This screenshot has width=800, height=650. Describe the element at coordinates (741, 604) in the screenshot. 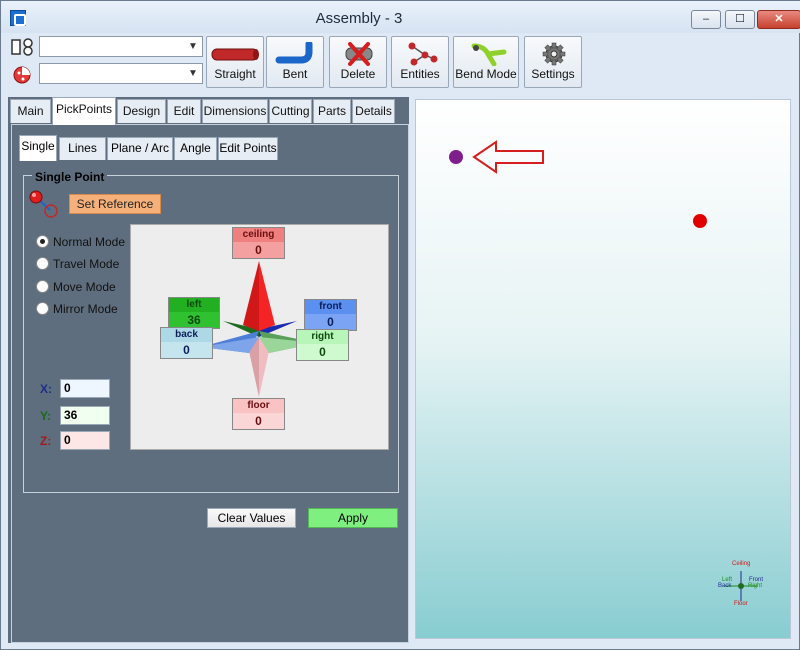

I see `axis-floor-label: Floor` at that location.